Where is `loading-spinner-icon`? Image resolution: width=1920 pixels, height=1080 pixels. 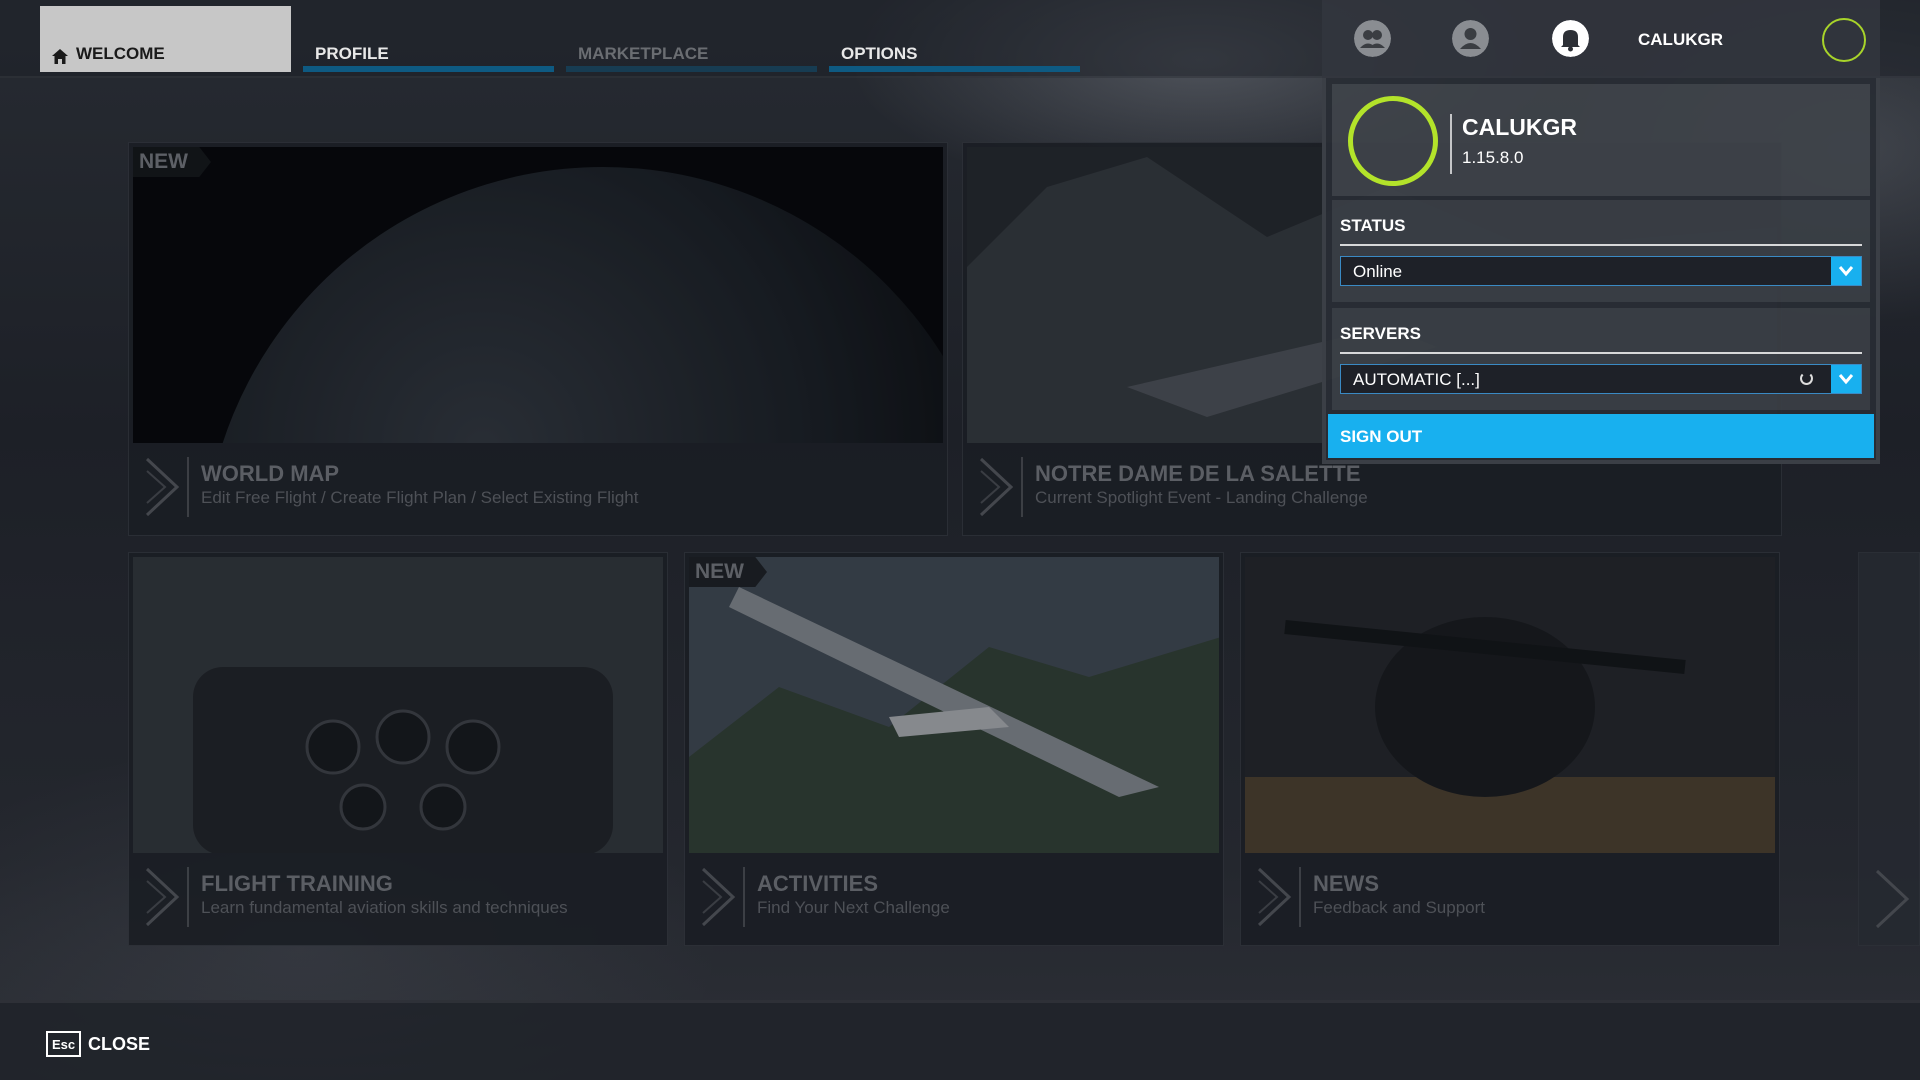
loading-spinner-icon is located at coordinates (1806, 378).